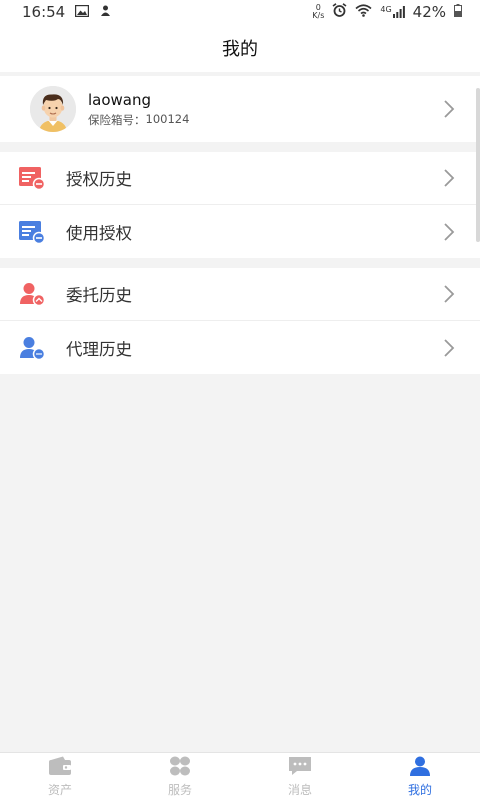 The width and height of the screenshot is (480, 800). What do you see at coordinates (117, 120) in the screenshot?
I see `policy-number-label: 保险箱号：` at bounding box center [117, 120].